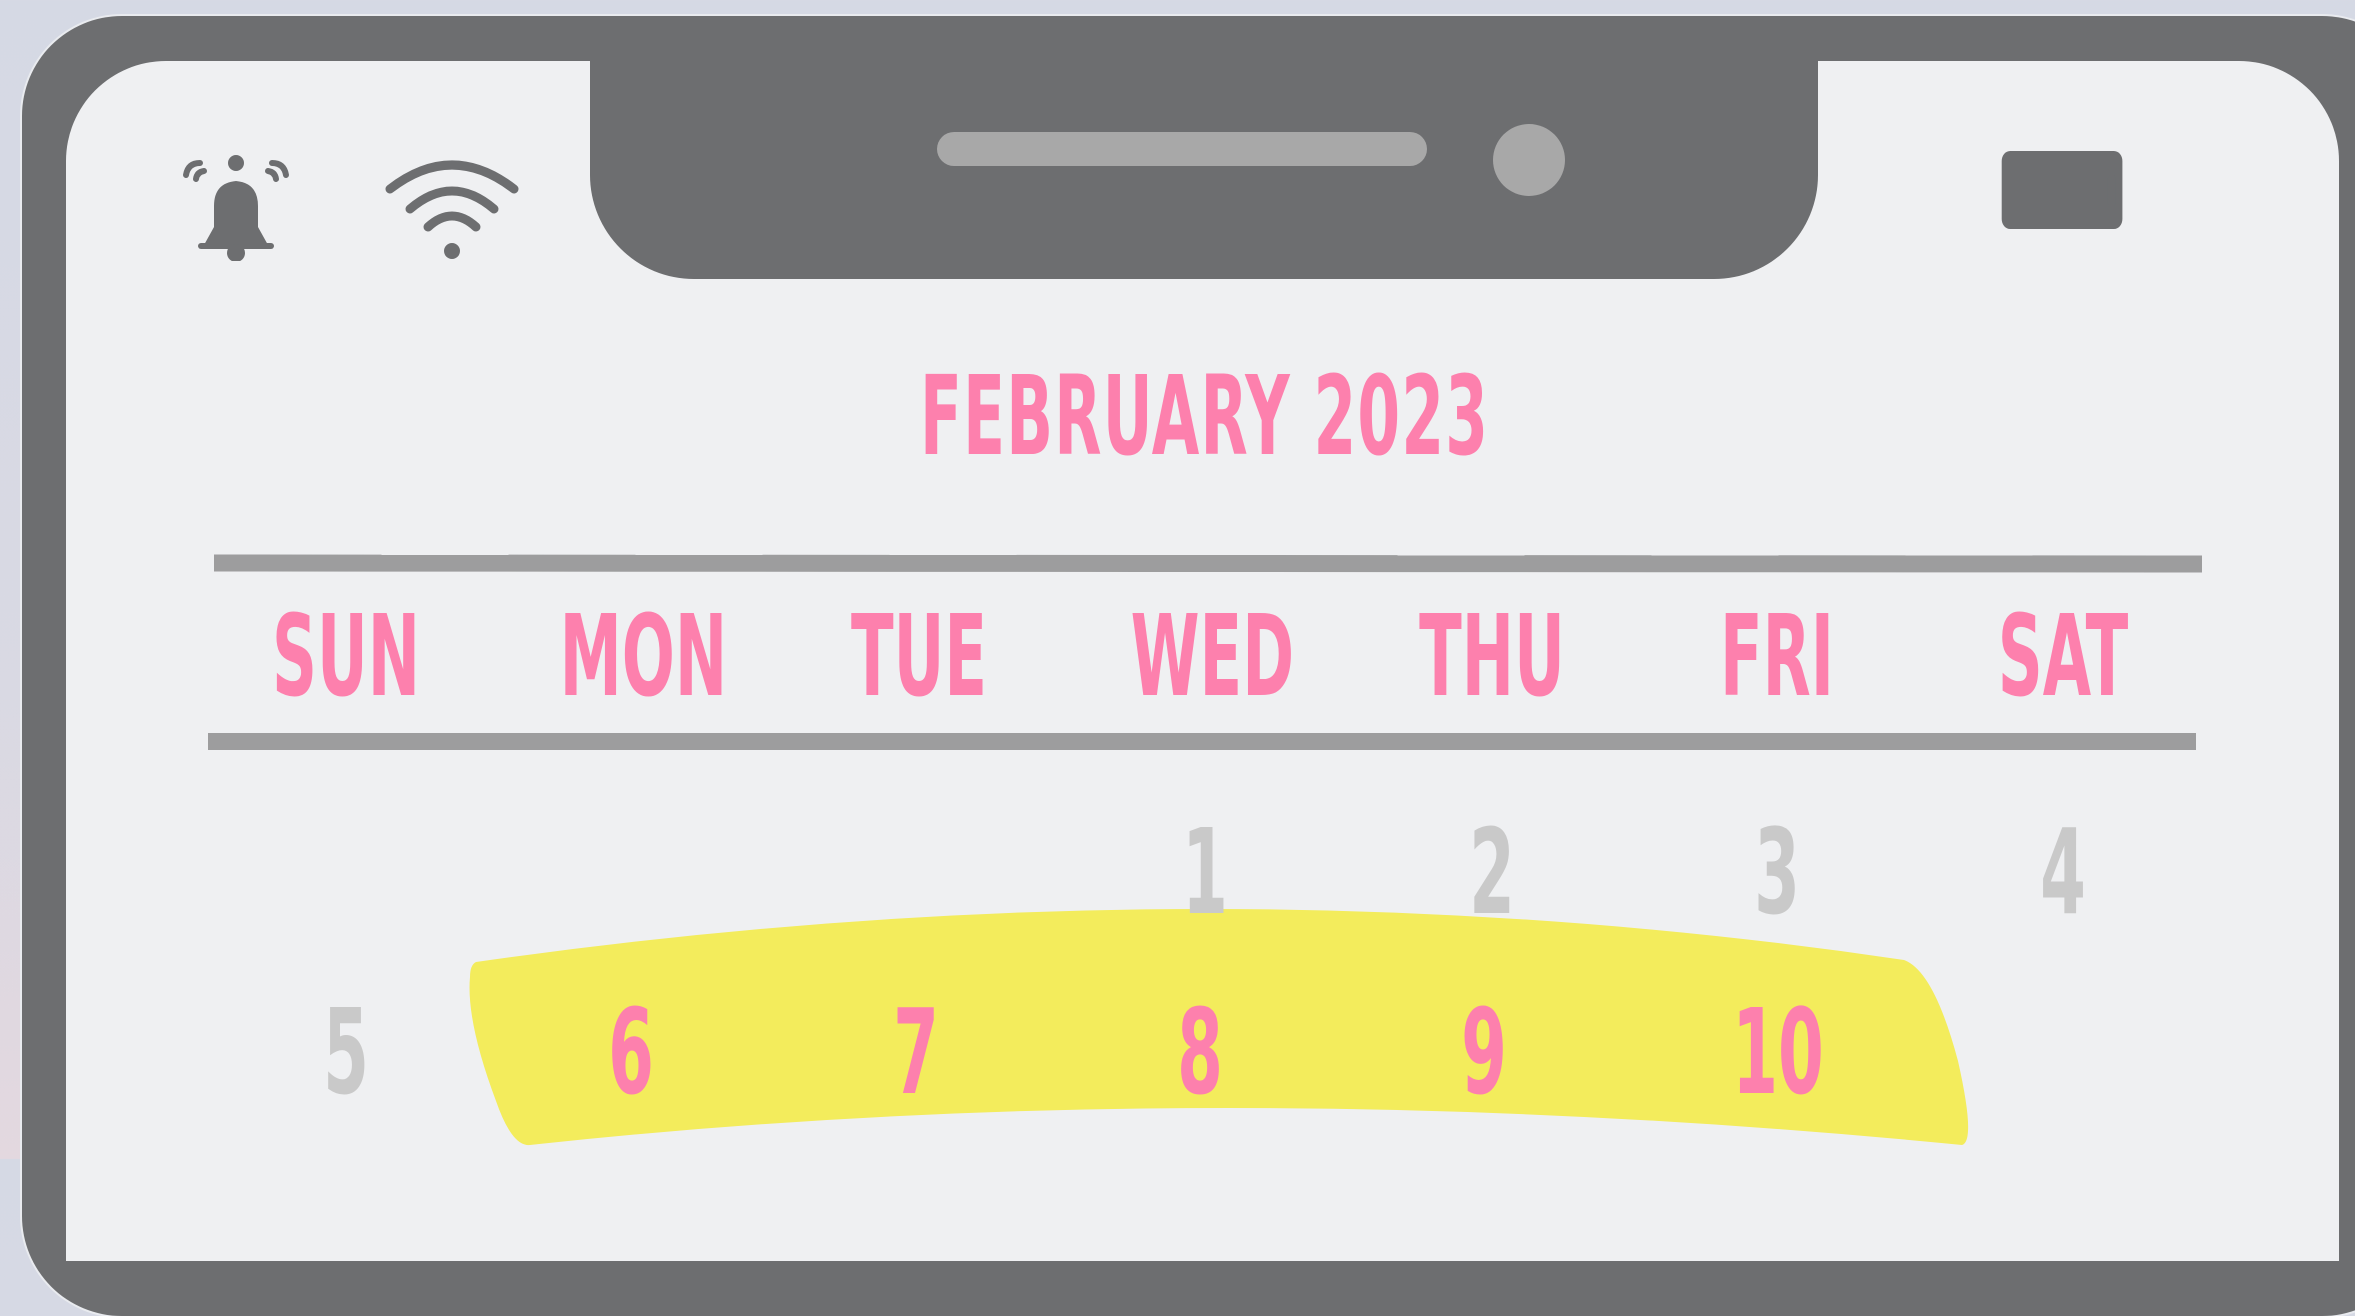  What do you see at coordinates (1492, 872) in the screenshot?
I see `day-2: 2` at bounding box center [1492, 872].